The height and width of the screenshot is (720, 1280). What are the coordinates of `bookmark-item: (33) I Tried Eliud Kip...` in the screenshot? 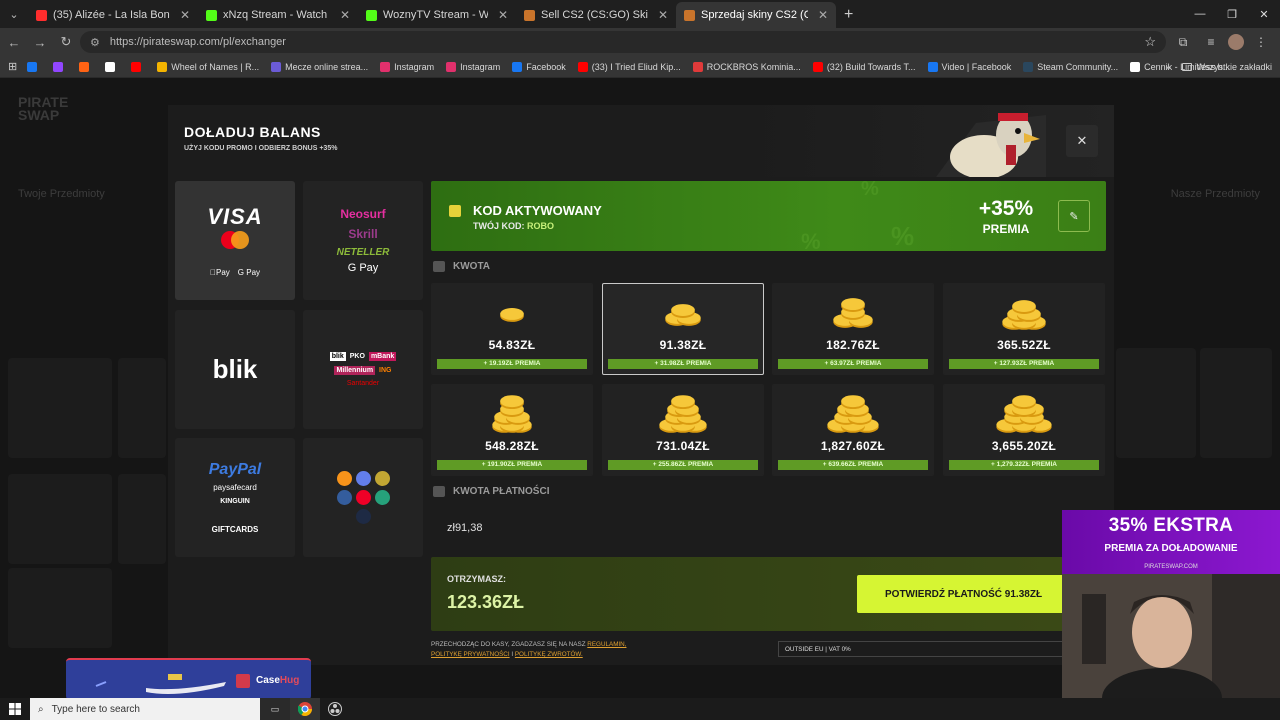 It's located at (629, 66).